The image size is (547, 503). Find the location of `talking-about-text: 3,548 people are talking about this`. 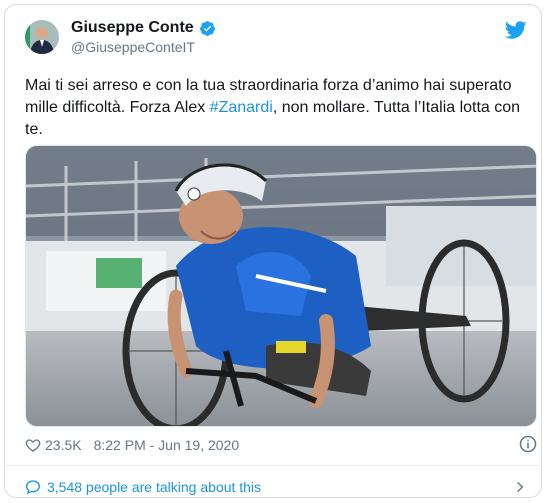

talking-about-text: 3,548 people are talking about this is located at coordinates (154, 487).